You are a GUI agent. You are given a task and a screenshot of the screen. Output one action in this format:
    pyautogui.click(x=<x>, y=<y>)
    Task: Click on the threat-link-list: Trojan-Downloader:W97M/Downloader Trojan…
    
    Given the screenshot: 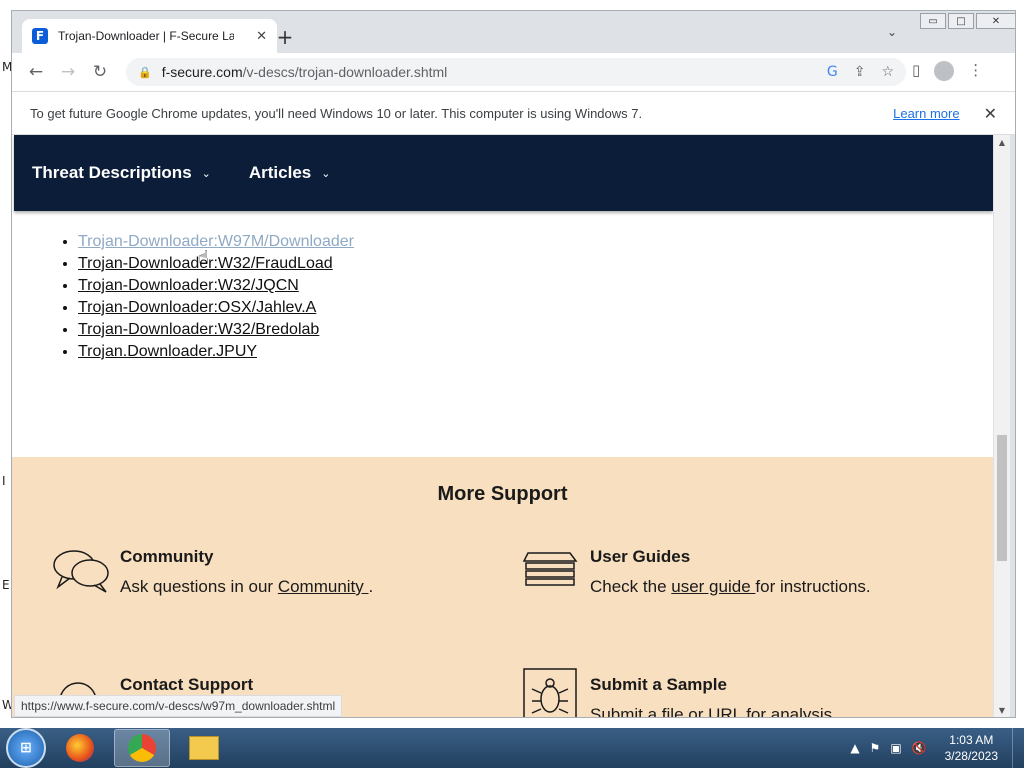 What is the action you would take?
    pyautogui.click(x=216, y=297)
    